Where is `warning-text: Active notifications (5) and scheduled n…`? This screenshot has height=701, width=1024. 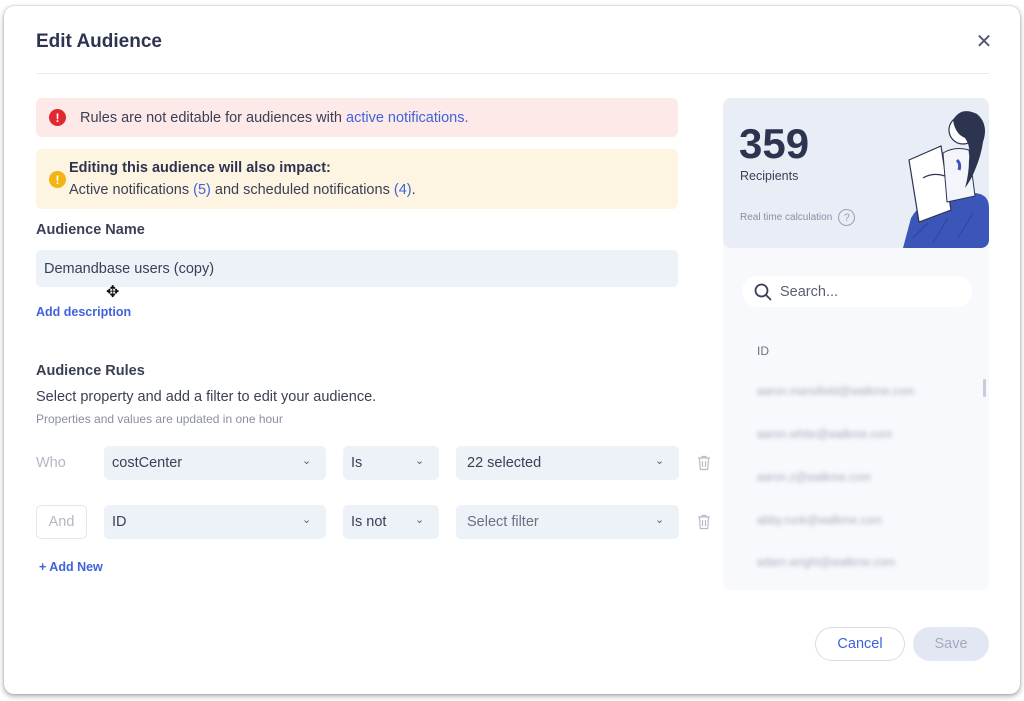
warning-text: Active notifications (5) and scheduled n… is located at coordinates (242, 190).